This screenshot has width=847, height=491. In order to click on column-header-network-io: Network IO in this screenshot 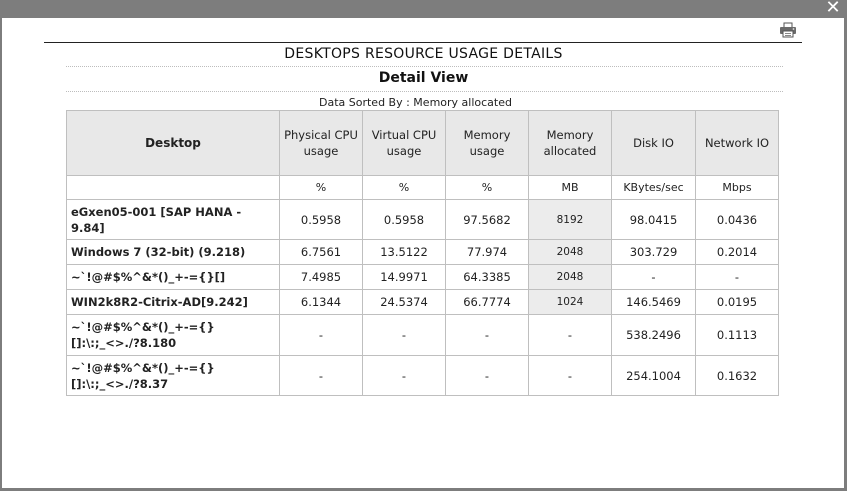, I will do `click(737, 143)`.